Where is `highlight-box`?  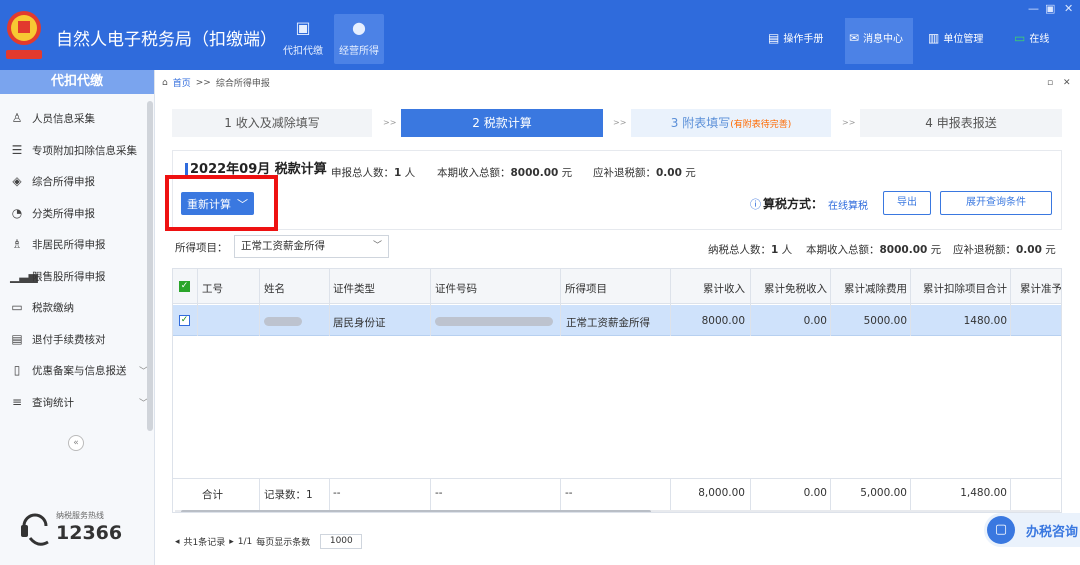
highlight-box is located at coordinates (221, 203).